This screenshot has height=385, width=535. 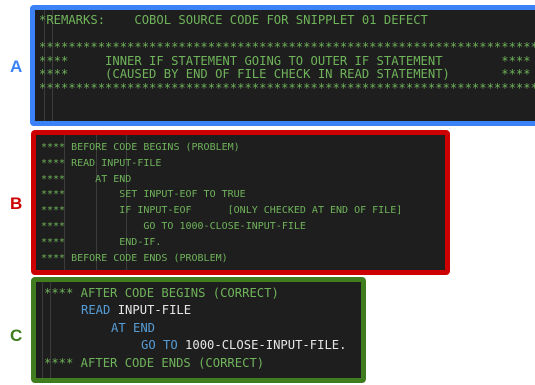 I want to click on panel-label-c: C, so click(x=16, y=335).